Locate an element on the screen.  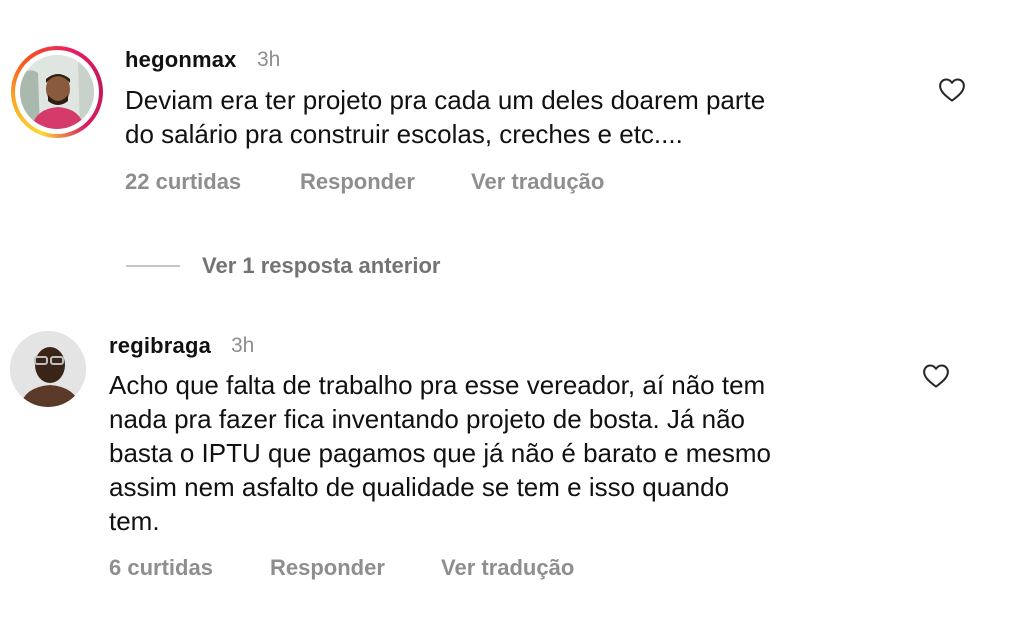
view-previous-replies: Ver 1 resposta anterior is located at coordinates (283, 266).